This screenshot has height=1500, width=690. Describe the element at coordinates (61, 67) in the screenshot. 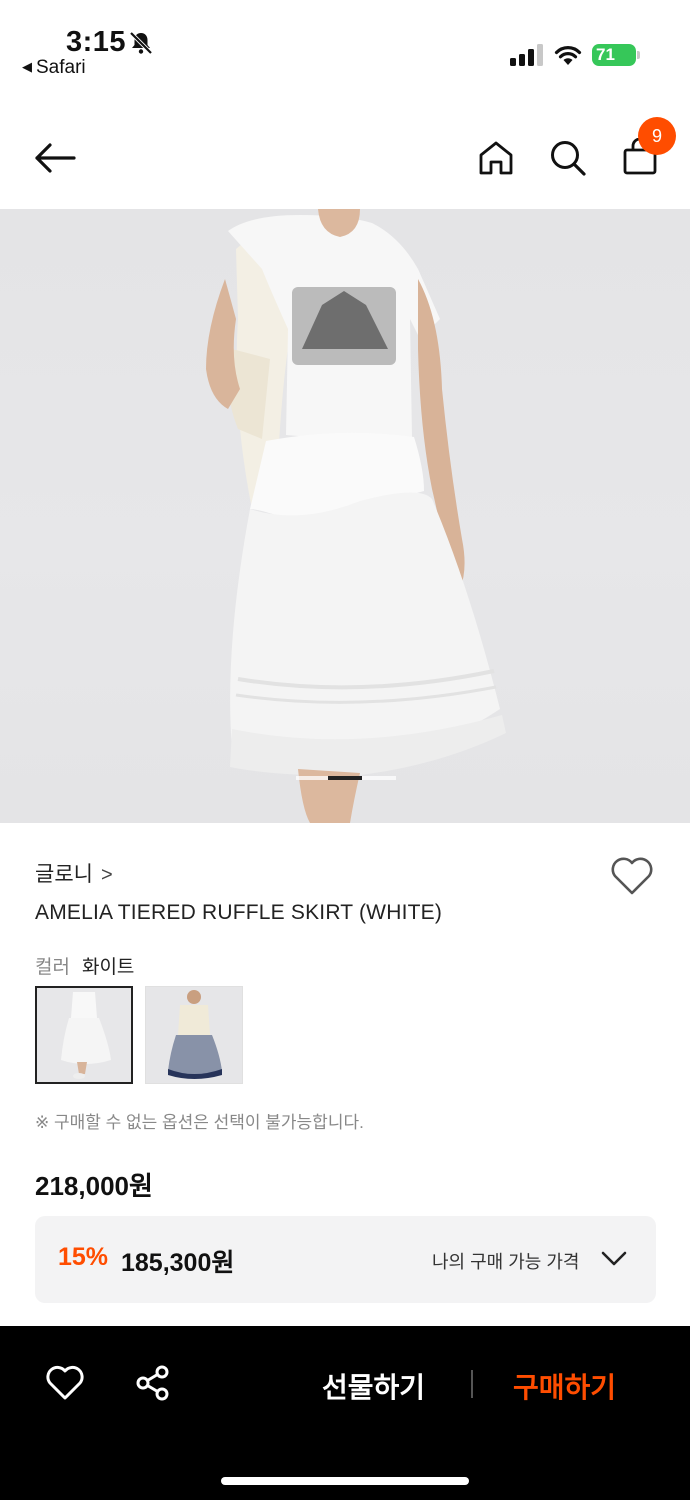

I see `back-app-label: Safari` at that location.